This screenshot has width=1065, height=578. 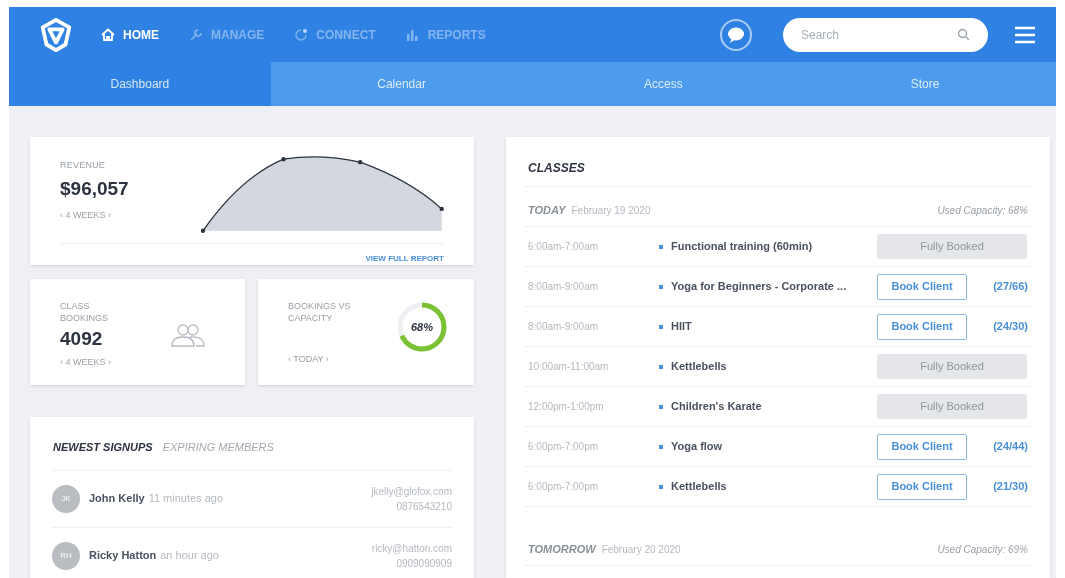 I want to click on day-label: TODAY, so click(x=547, y=210).